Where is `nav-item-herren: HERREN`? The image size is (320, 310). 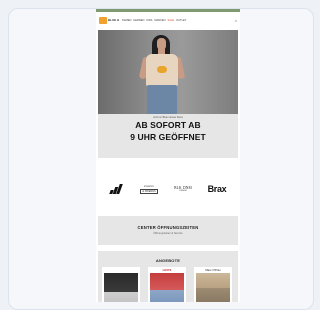
nav-item-herren: HERREN is located at coordinates (138, 20).